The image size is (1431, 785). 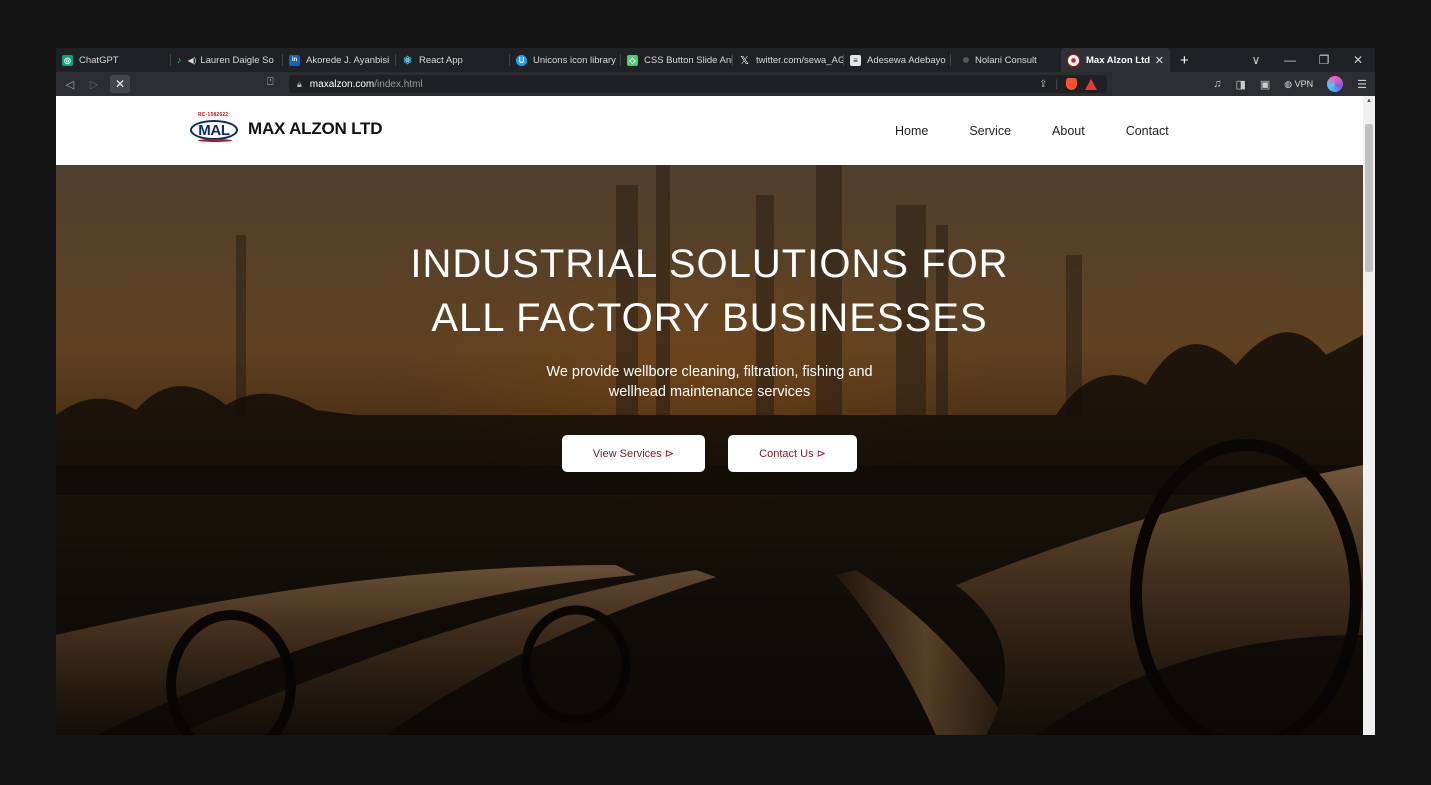 I want to click on nav-home: Home, so click(x=911, y=131).